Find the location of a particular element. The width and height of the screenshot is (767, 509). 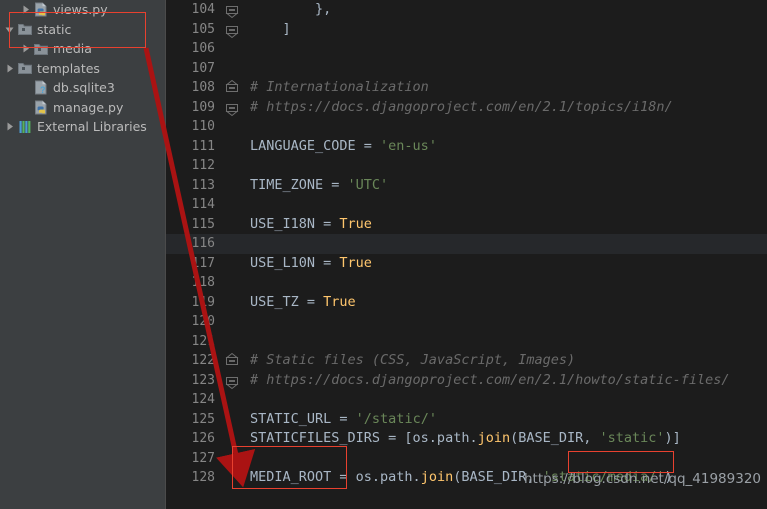

line-number: 106 is located at coordinates (194, 49).